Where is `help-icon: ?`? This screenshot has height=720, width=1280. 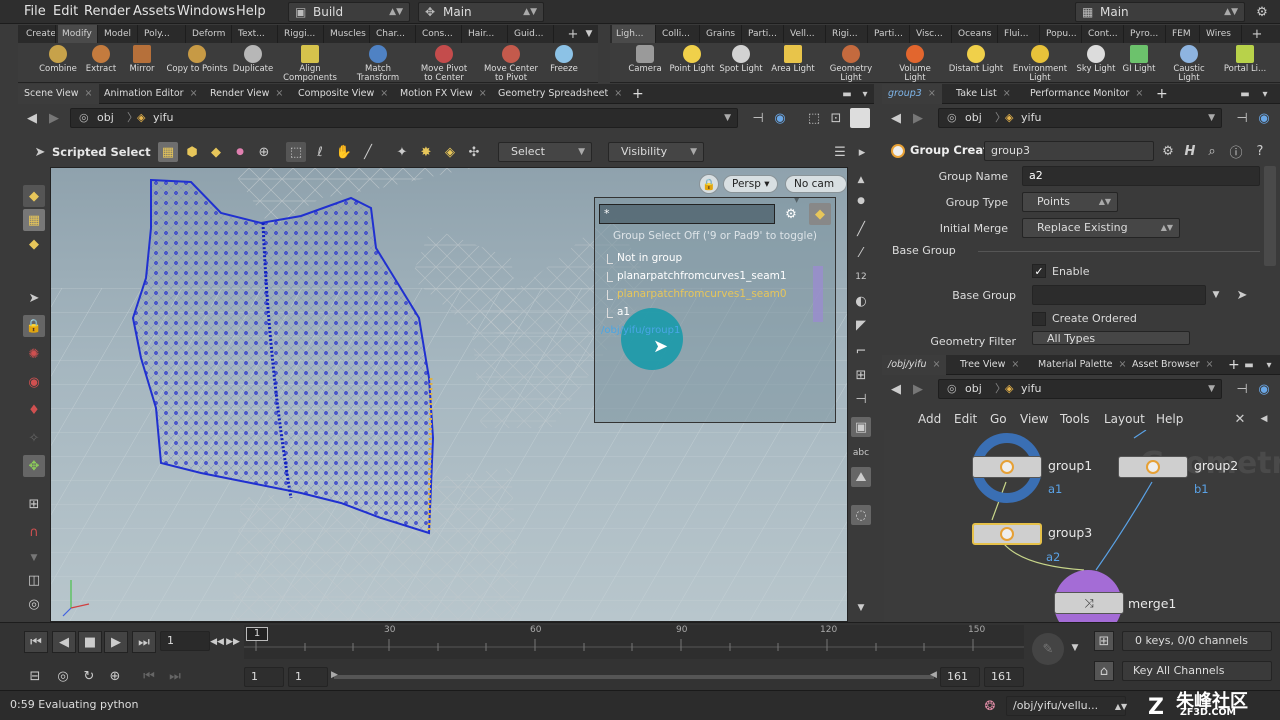
help-icon: ? is located at coordinates (1260, 151).